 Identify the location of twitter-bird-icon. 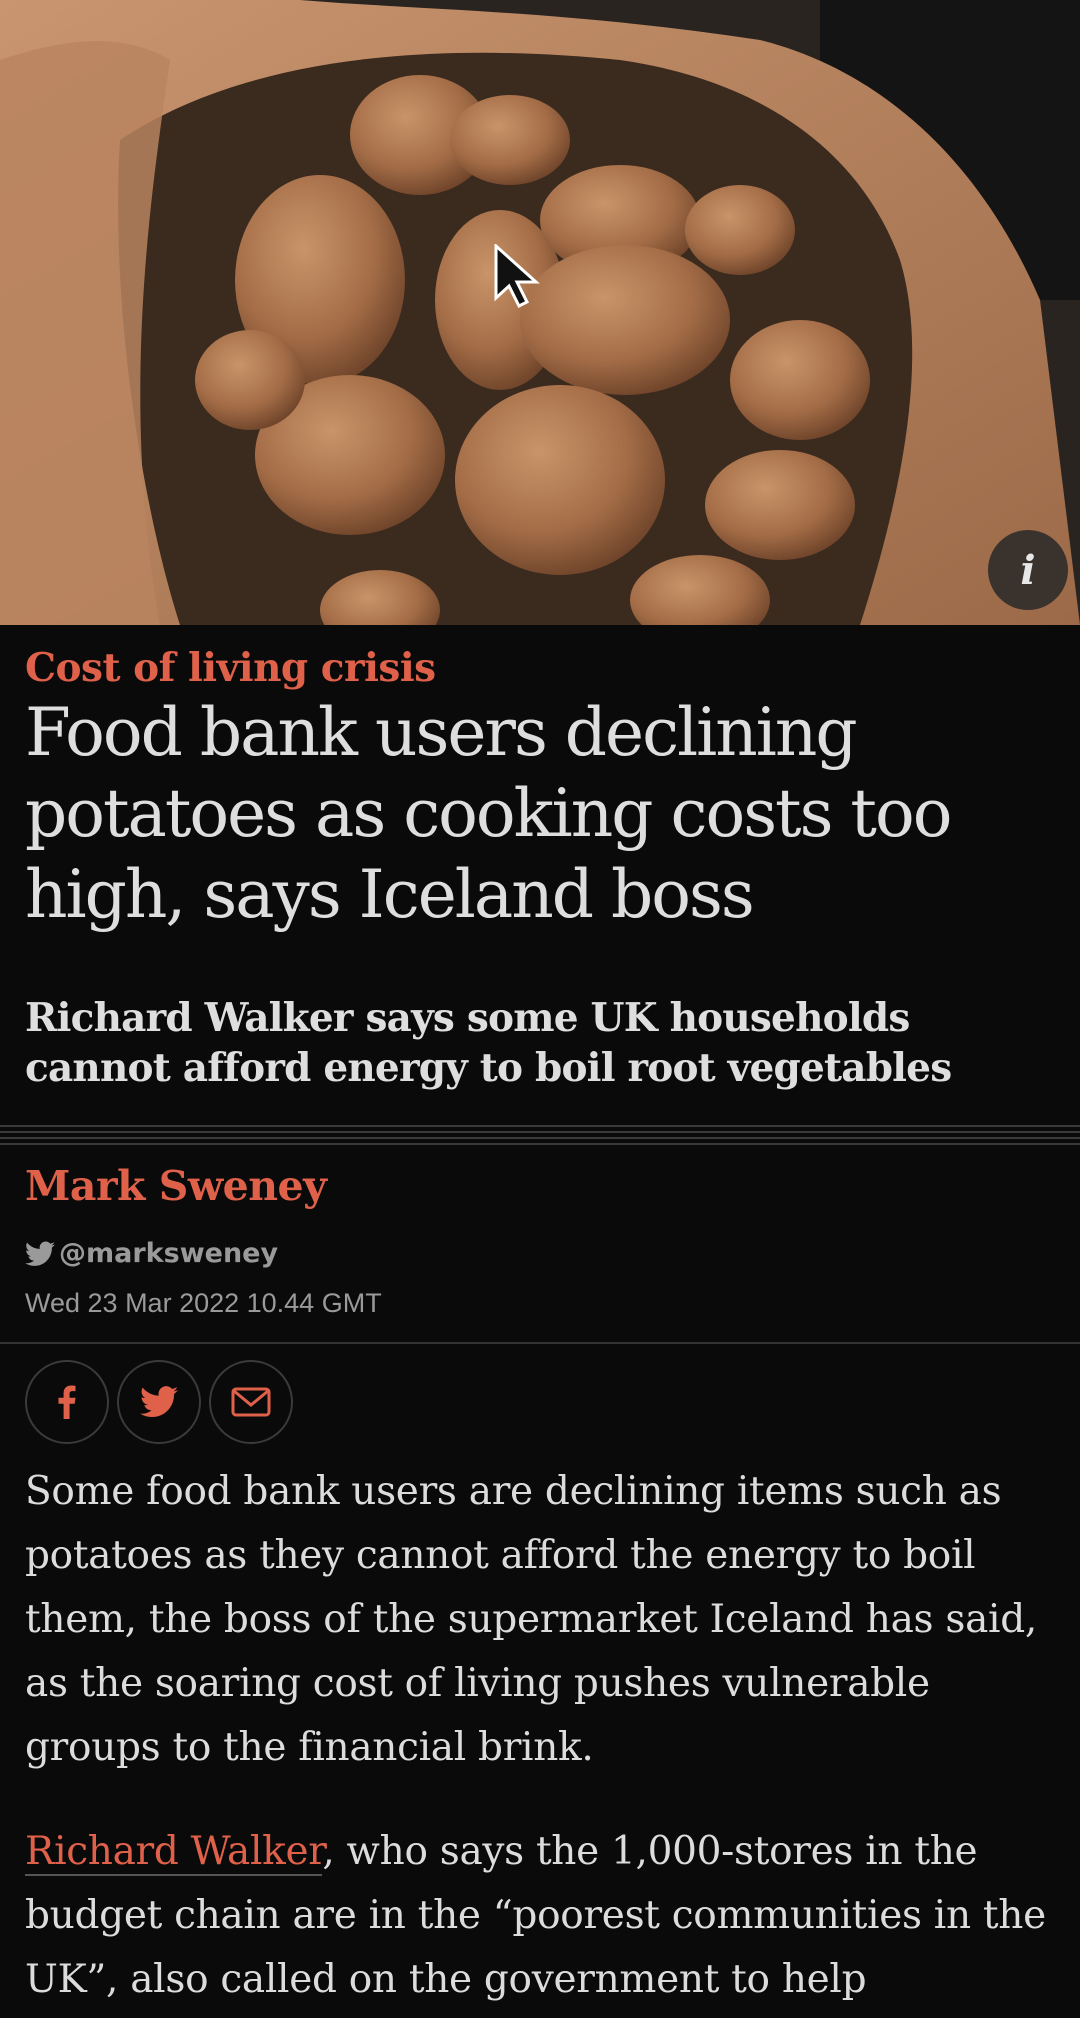
(40, 1253).